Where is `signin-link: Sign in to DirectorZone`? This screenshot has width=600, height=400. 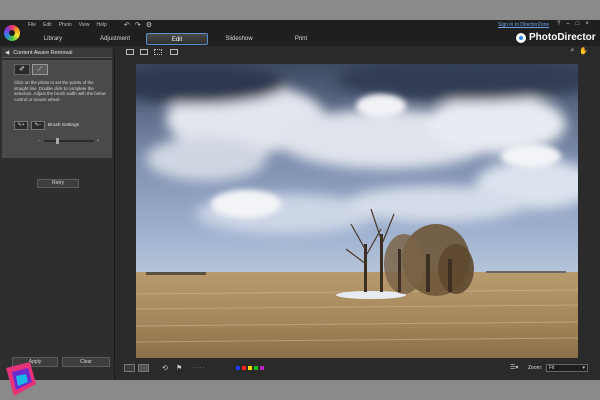 signin-link: Sign in to DirectorZone is located at coordinates (523, 25).